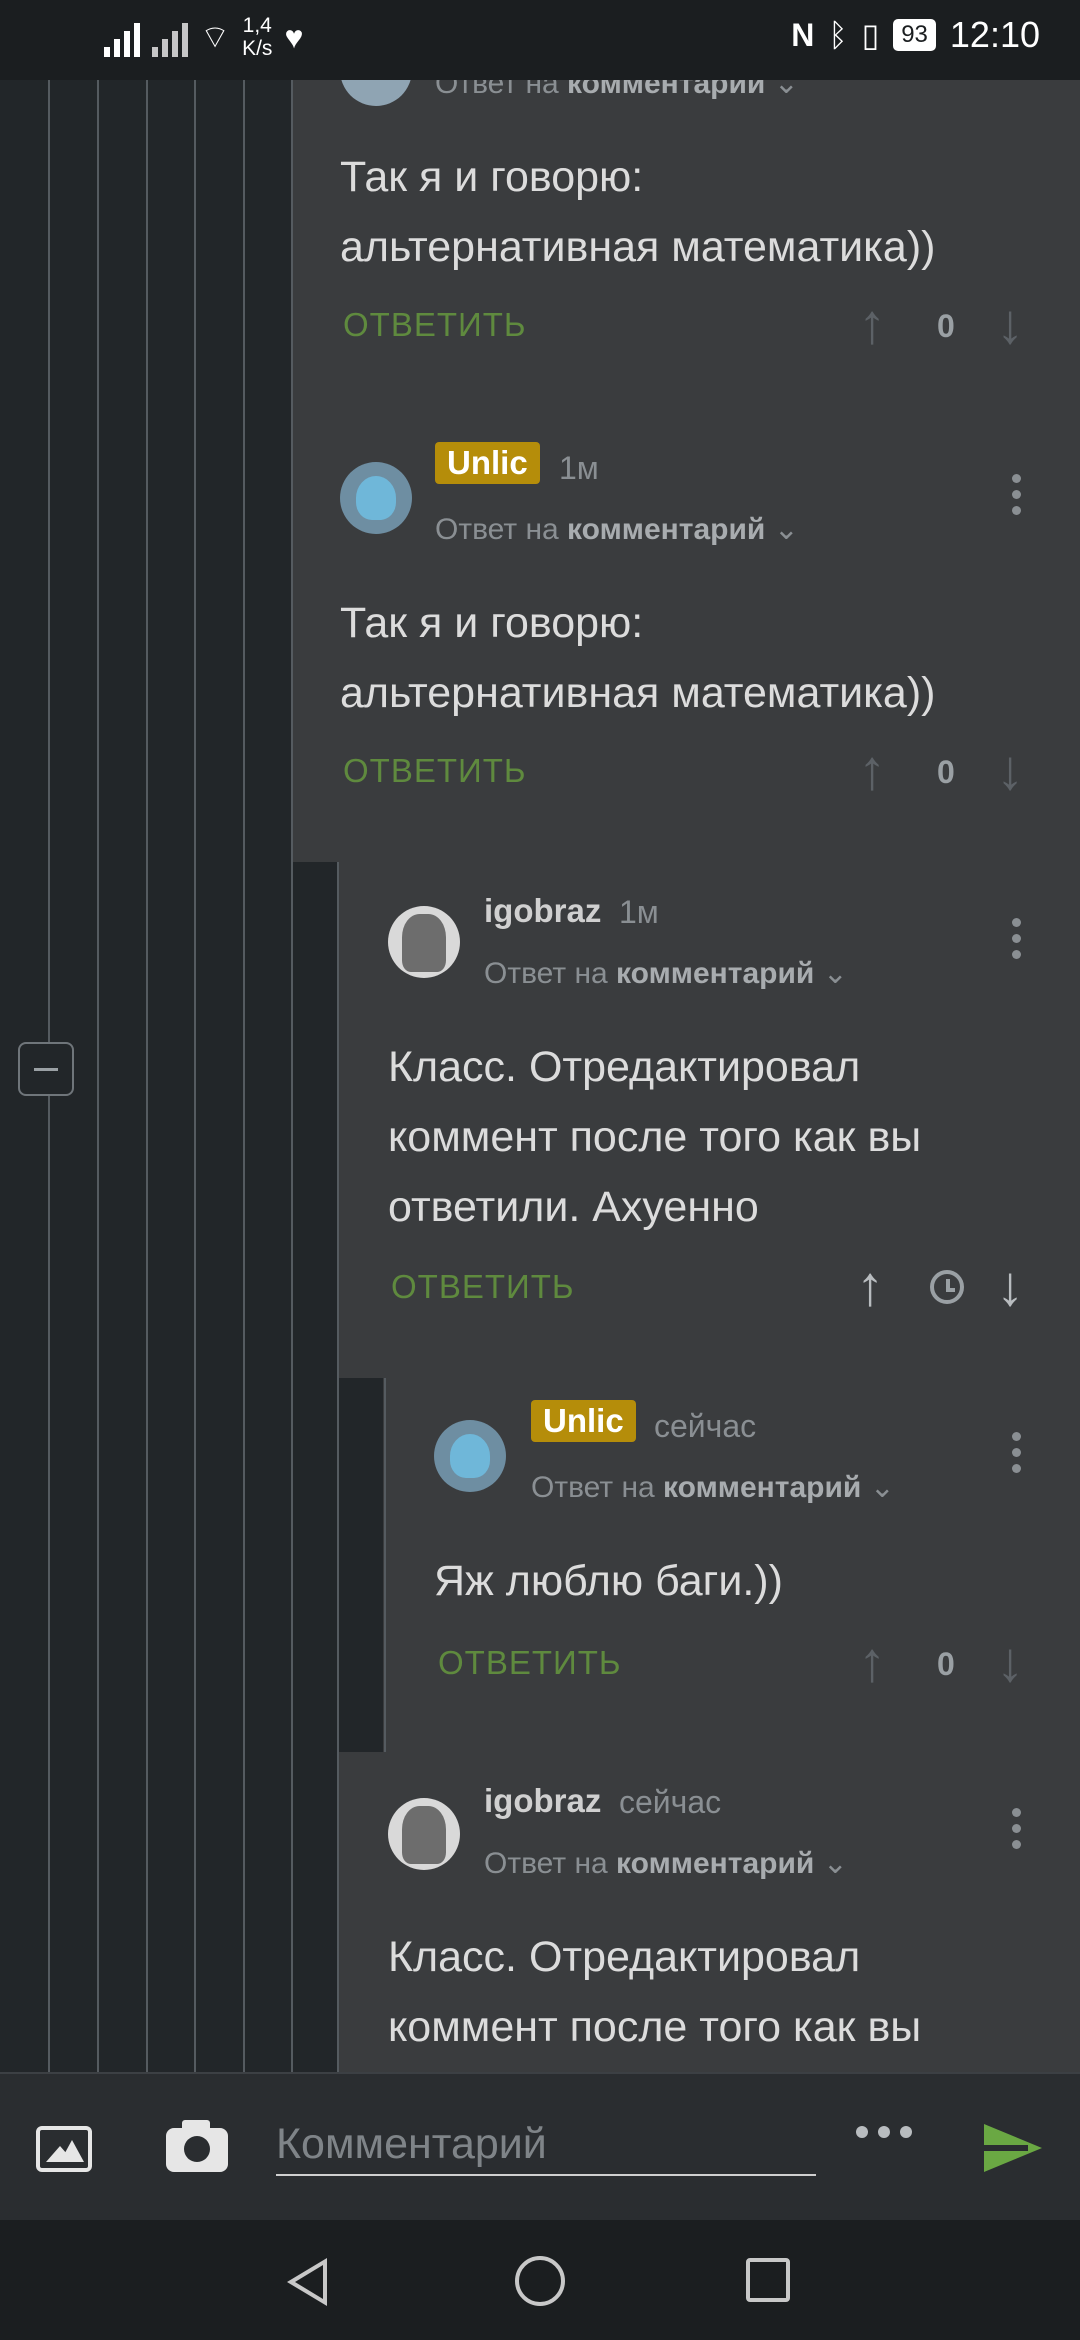  Describe the element at coordinates (546, 2145) in the screenshot. I see `comment-input` at that location.